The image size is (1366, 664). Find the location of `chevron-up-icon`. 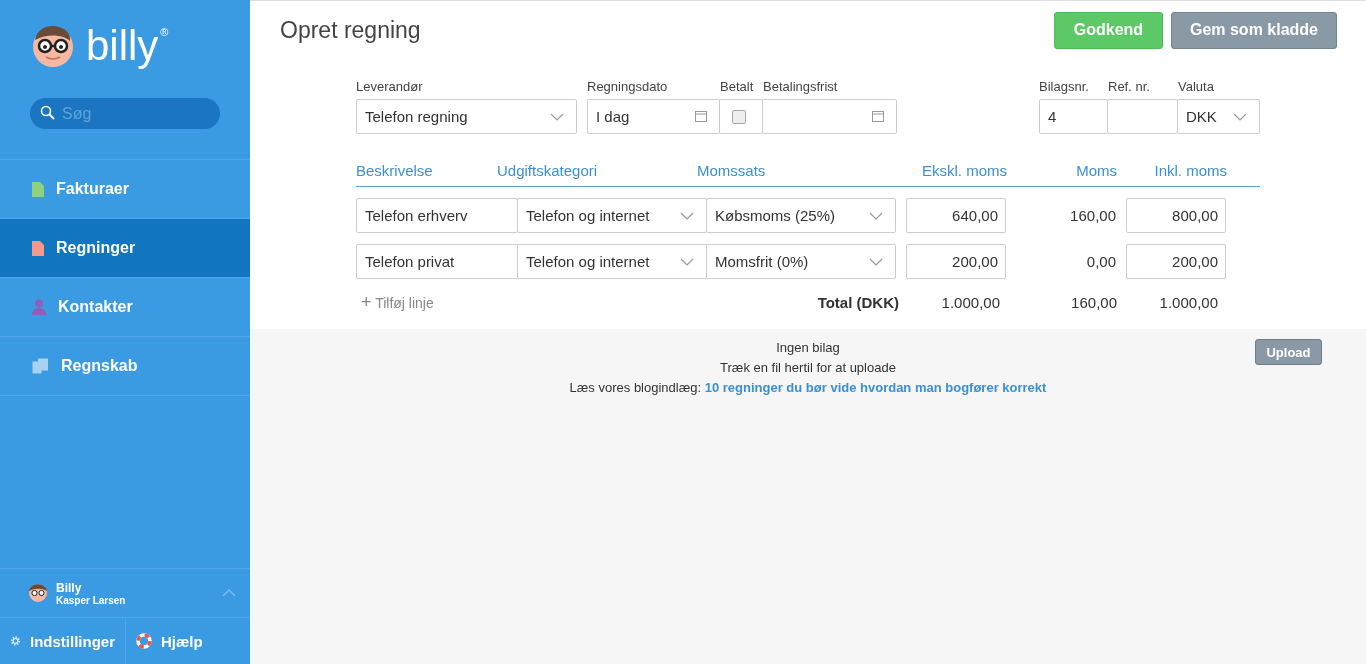

chevron-up-icon is located at coordinates (229, 593).